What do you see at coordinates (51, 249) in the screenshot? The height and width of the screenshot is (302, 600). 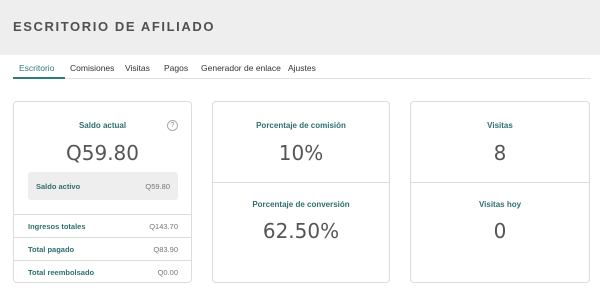 I see `total-paid-label: Total pagado` at bounding box center [51, 249].